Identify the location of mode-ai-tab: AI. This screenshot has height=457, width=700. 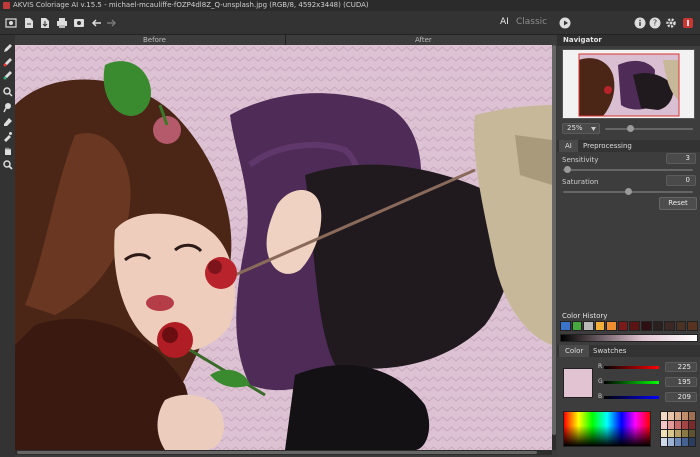
(504, 22).